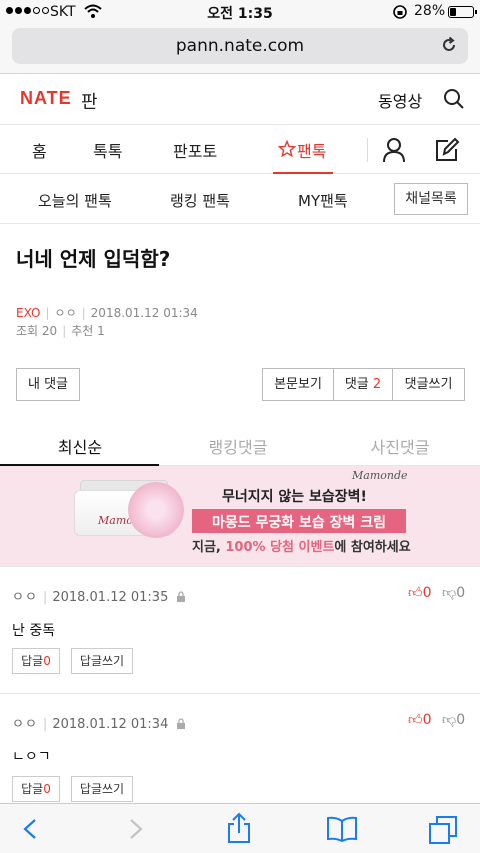 The width and height of the screenshot is (480, 853). What do you see at coordinates (449, 45) in the screenshot?
I see `reload-icon` at bounding box center [449, 45].